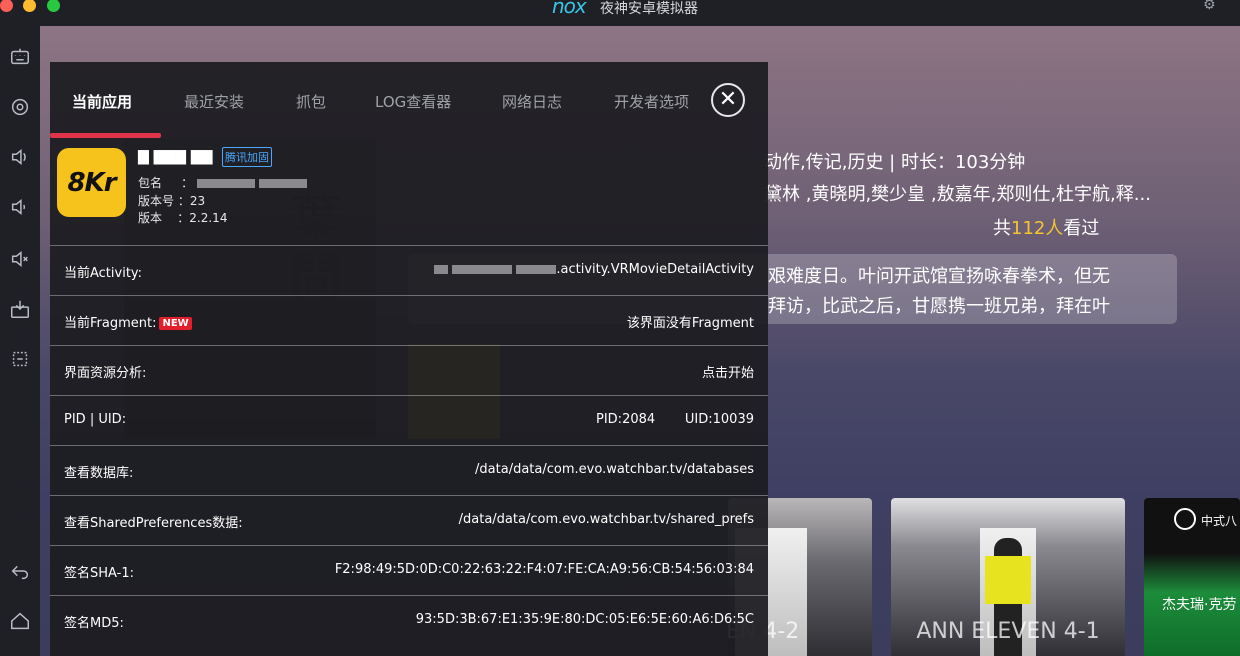 The width and height of the screenshot is (1240, 656). I want to click on protection-badge: 腾讯加固, so click(247, 157).